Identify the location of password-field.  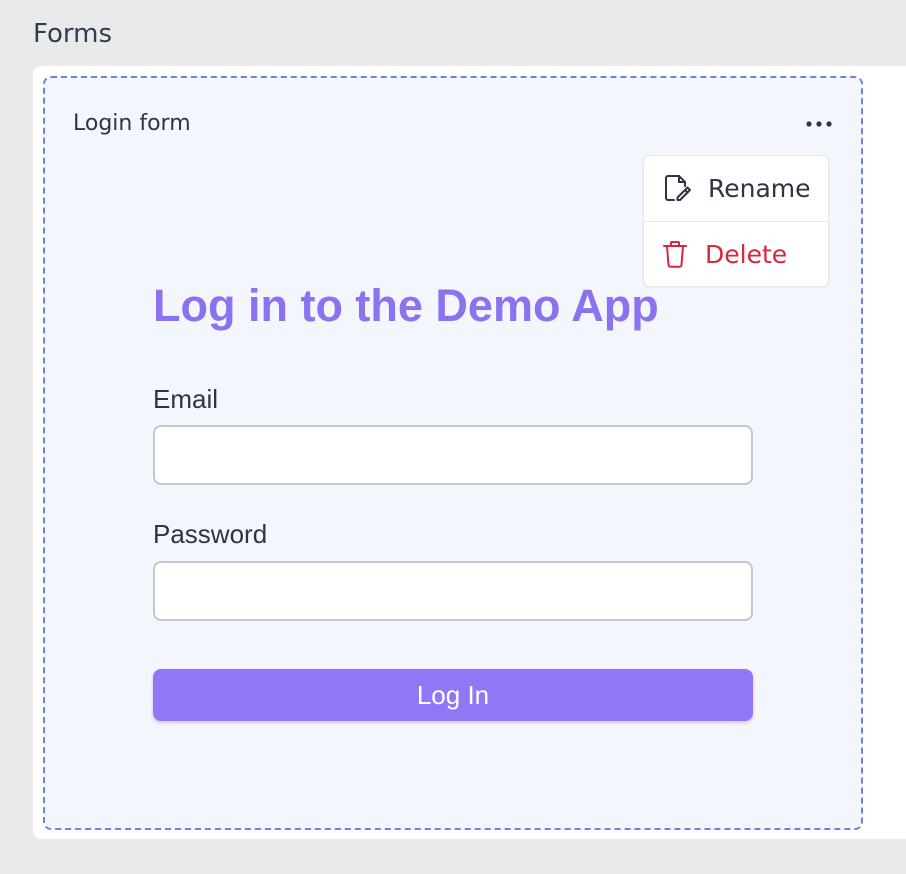
(453, 591).